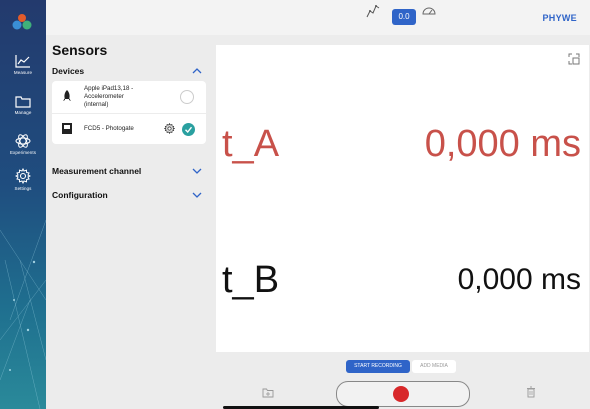 Image resolution: width=590 pixels, height=409 pixels. What do you see at coordinates (96, 104) in the screenshot?
I see `device-name-line: (internal)` at bounding box center [96, 104].